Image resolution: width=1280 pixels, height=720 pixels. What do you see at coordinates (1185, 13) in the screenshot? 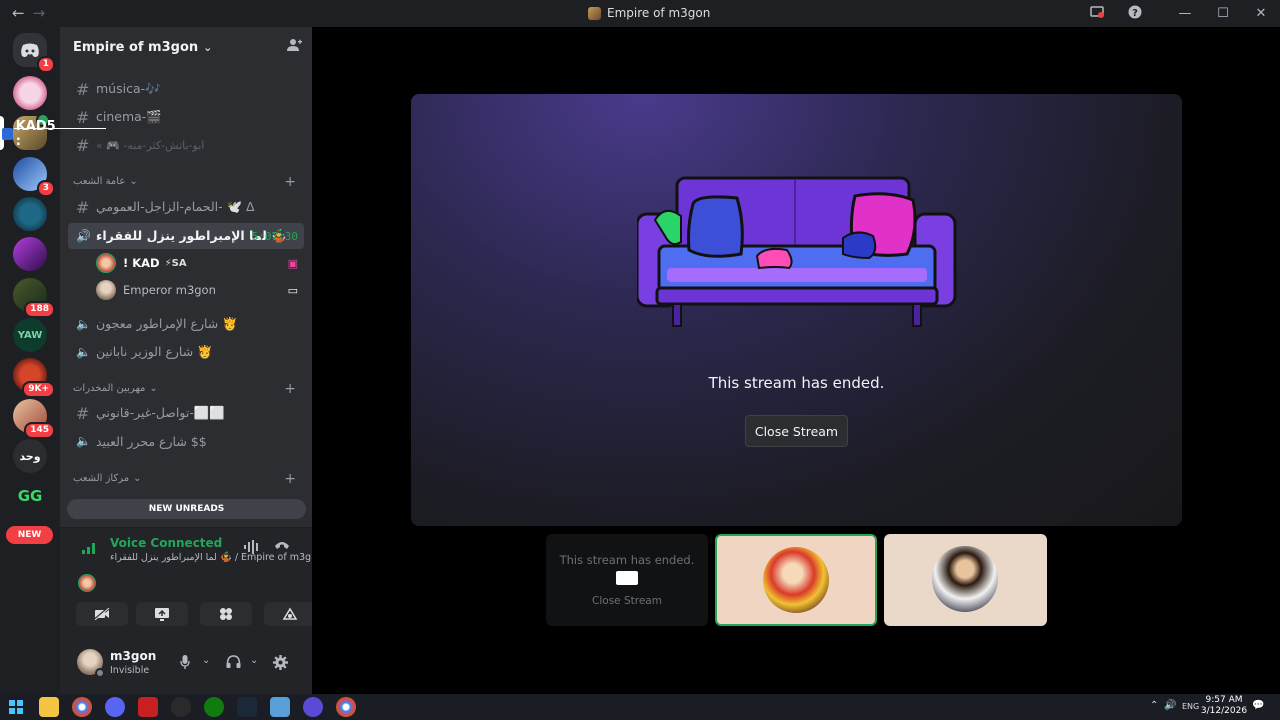
I see `minimize-button: —` at bounding box center [1185, 13].